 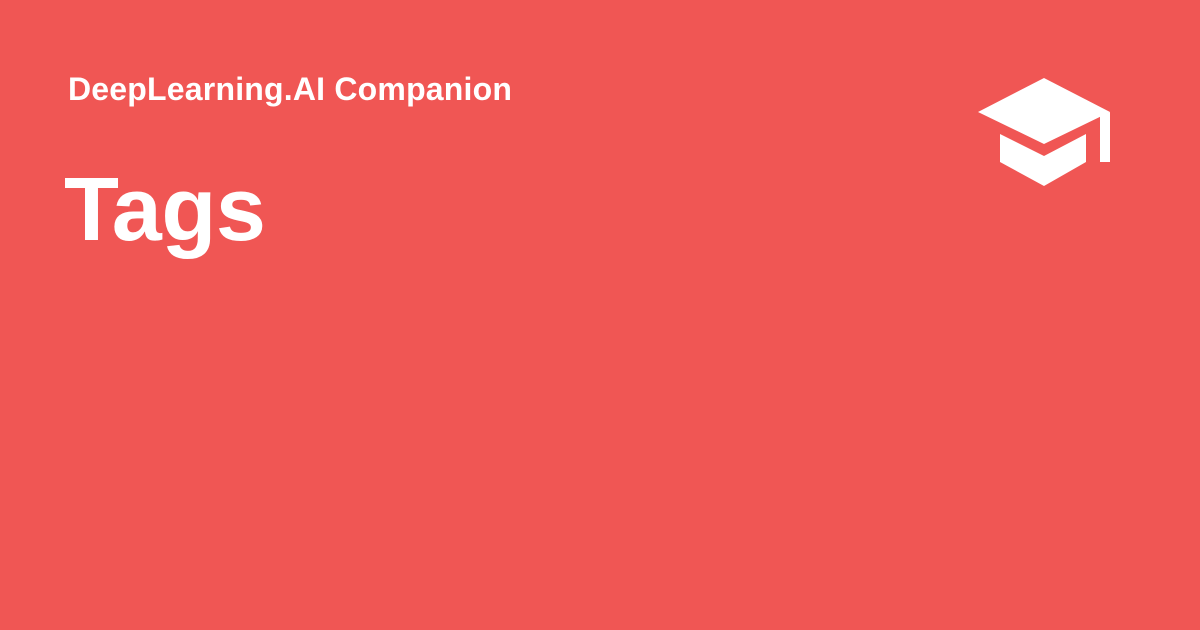 What do you see at coordinates (290, 89) in the screenshot?
I see `site-name: DeepLearning.AI Companion` at bounding box center [290, 89].